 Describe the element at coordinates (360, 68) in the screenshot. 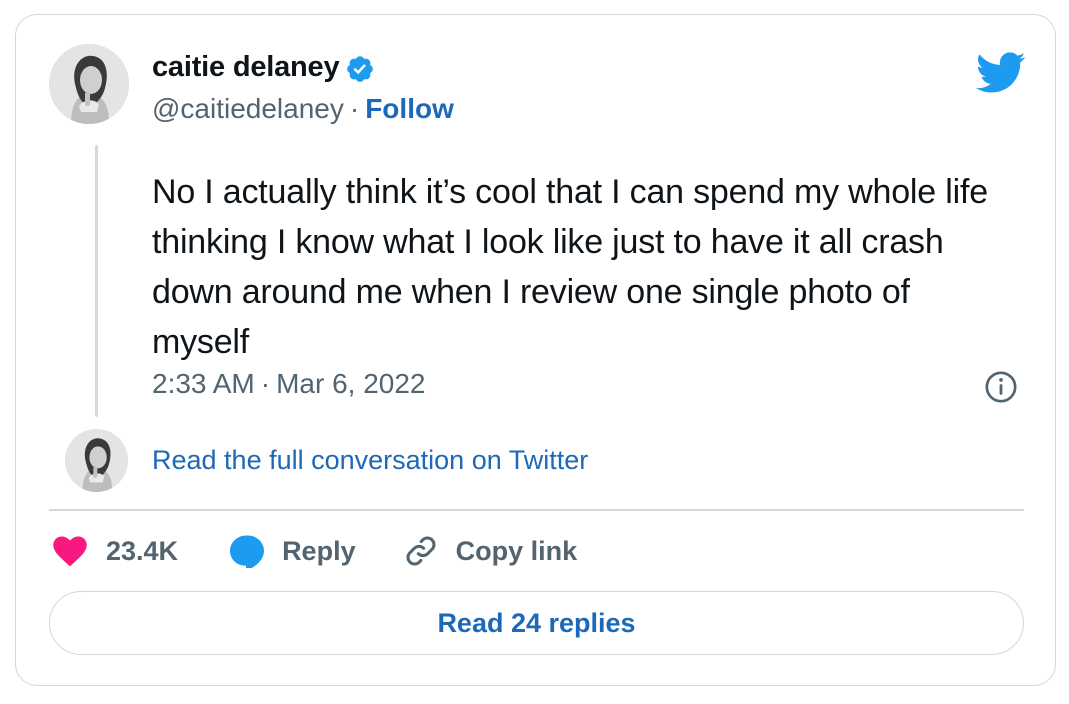

I see `verified-badge-icon` at that location.